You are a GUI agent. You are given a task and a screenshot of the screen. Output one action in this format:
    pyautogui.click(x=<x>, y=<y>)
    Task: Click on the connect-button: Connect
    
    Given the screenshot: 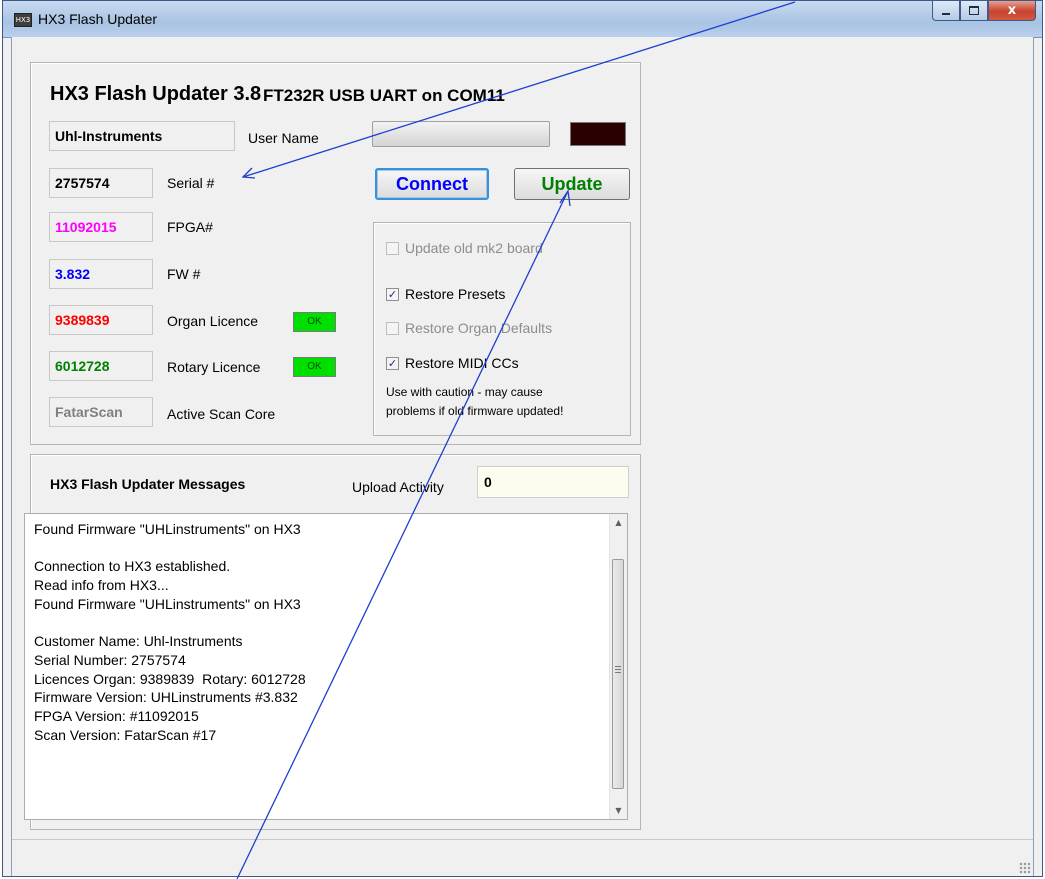 What is the action you would take?
    pyautogui.click(x=432, y=184)
    